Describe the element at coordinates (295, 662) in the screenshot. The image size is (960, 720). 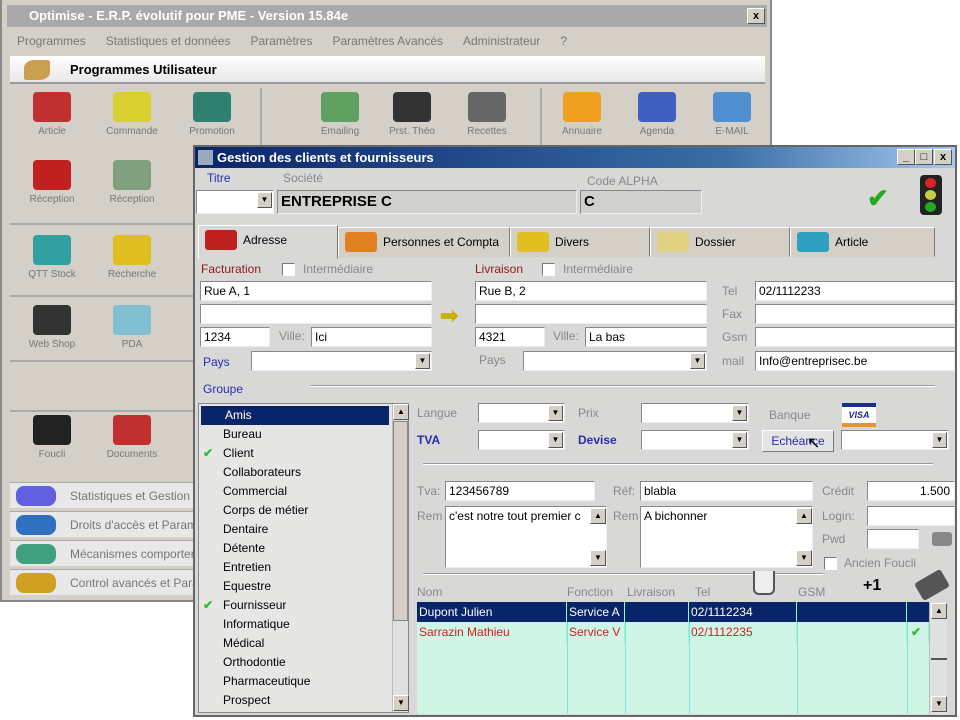
I see `group-item-orthodontie: Orthodontie` at that location.